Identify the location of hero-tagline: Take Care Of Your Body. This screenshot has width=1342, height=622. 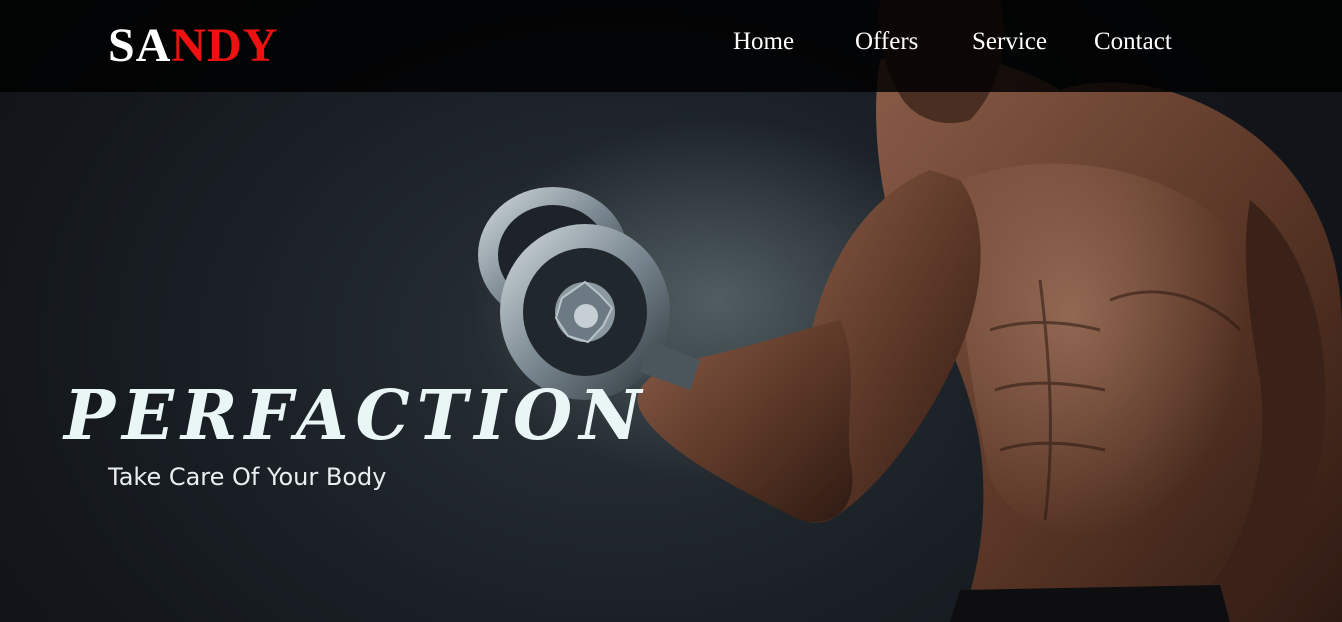
(247, 477).